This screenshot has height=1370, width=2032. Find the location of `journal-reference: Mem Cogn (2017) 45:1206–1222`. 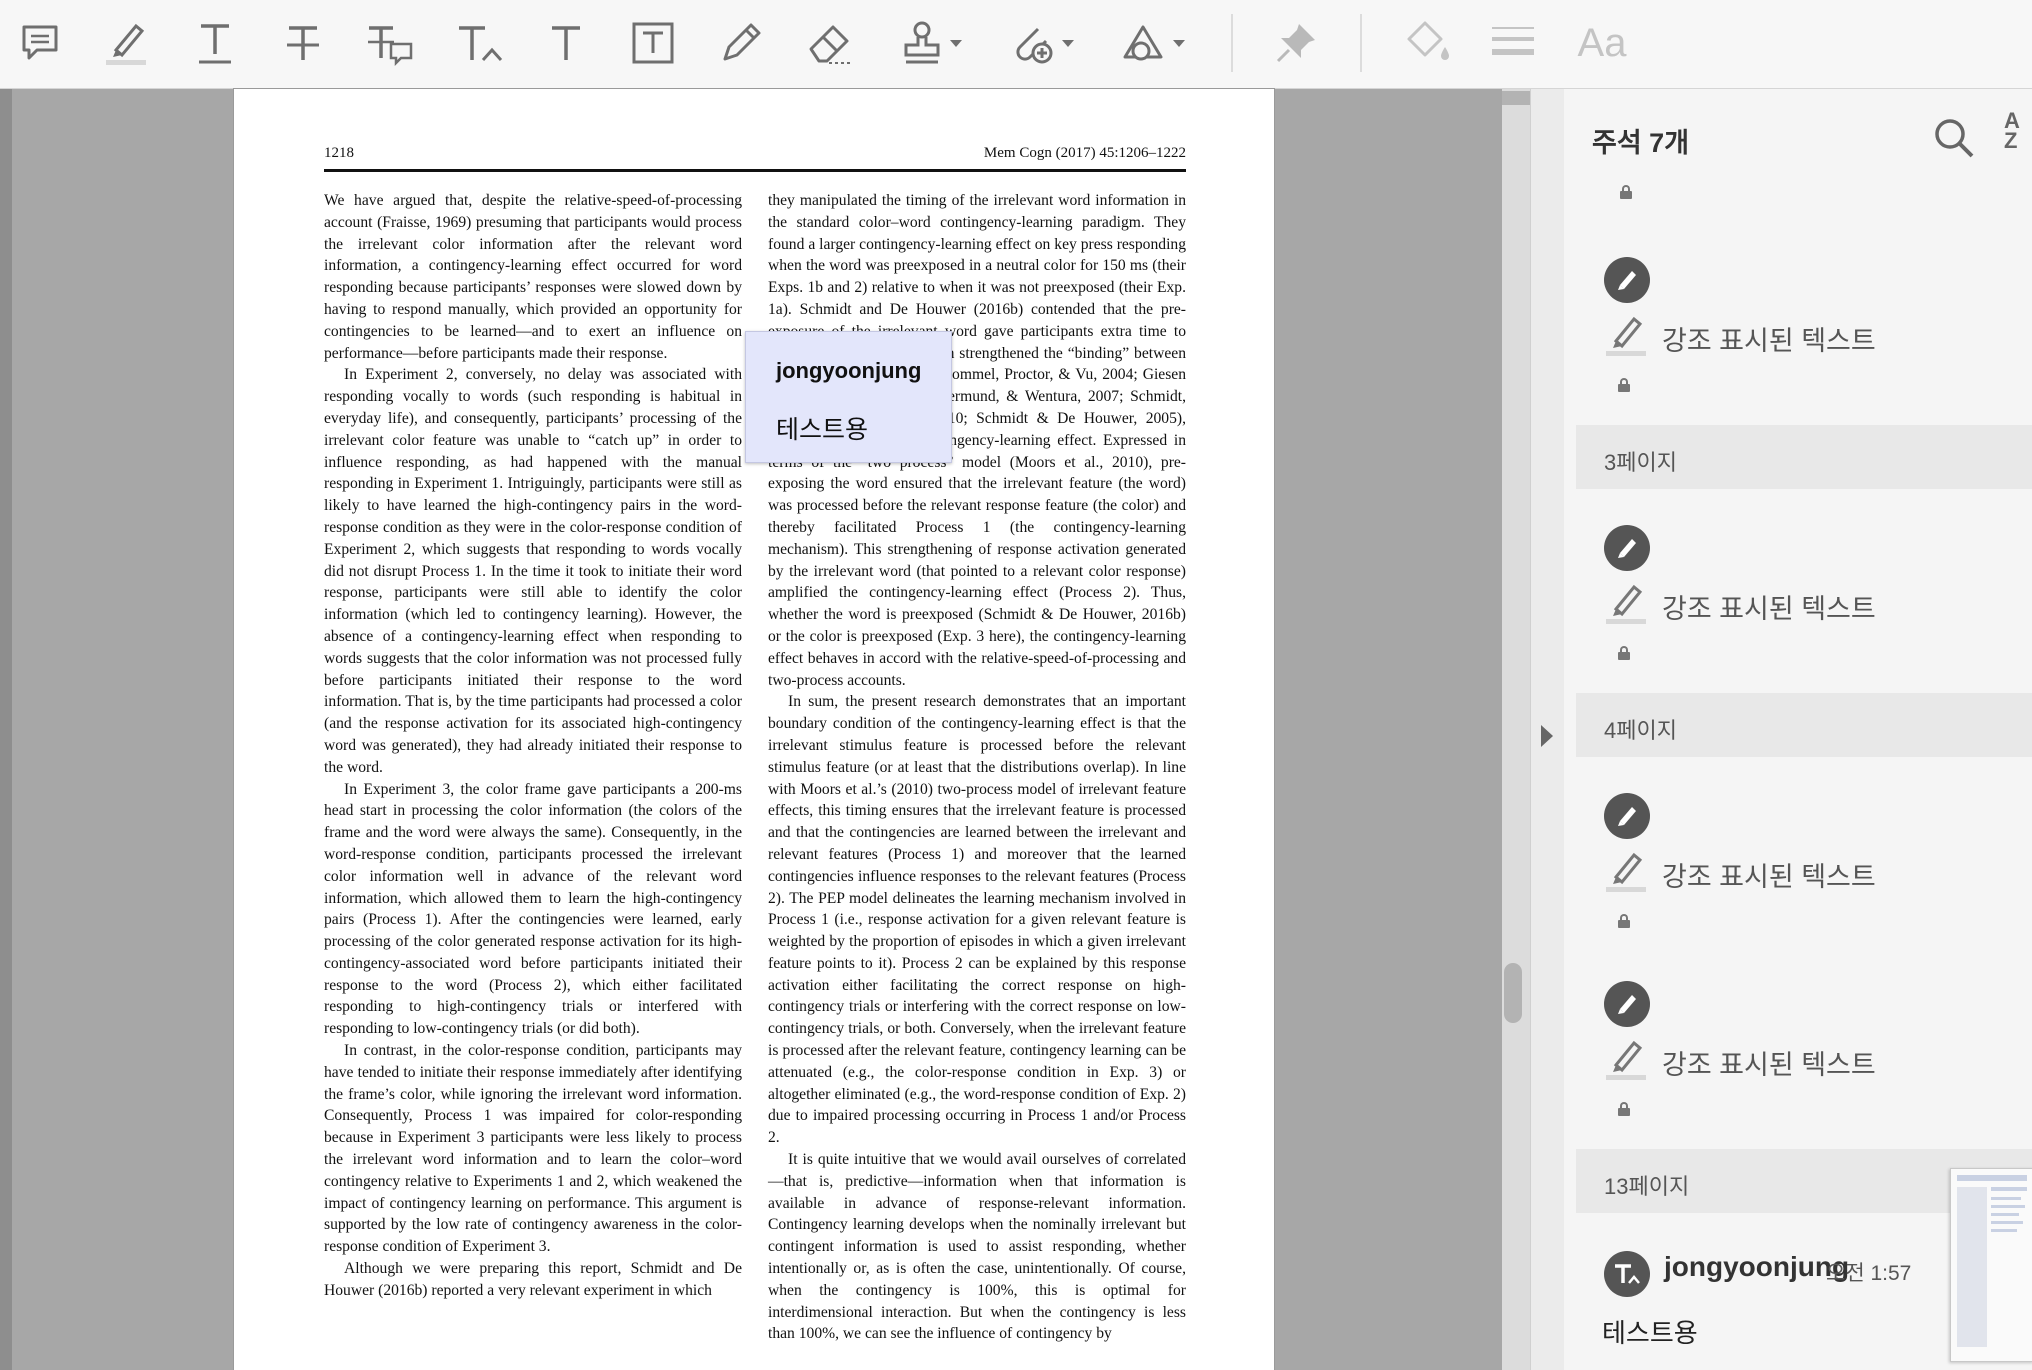

journal-reference: Mem Cogn (2017) 45:1206–1222 is located at coordinates (1084, 153).